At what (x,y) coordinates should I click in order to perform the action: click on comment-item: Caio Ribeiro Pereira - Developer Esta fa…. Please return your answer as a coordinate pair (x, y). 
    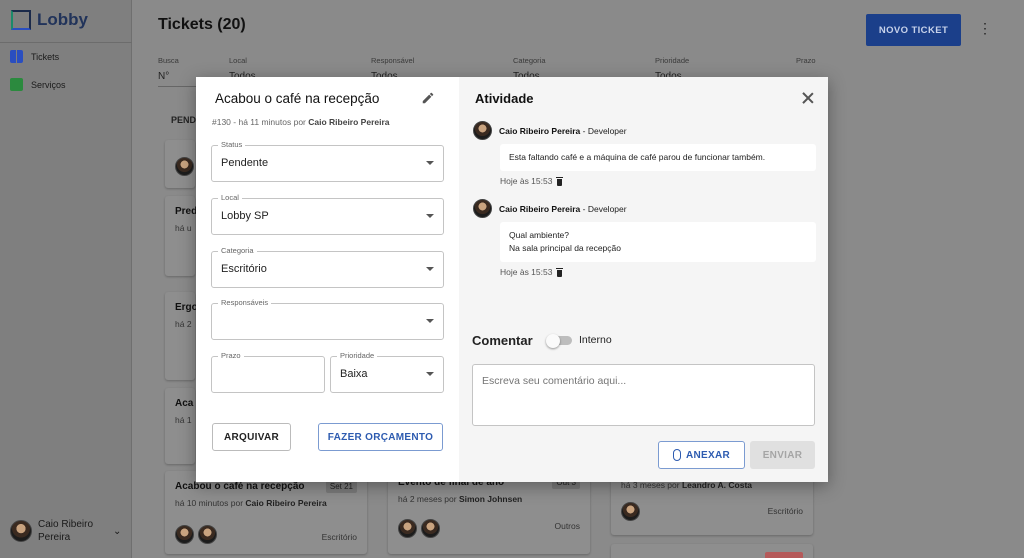
    Looking at the image, I should click on (644, 153).